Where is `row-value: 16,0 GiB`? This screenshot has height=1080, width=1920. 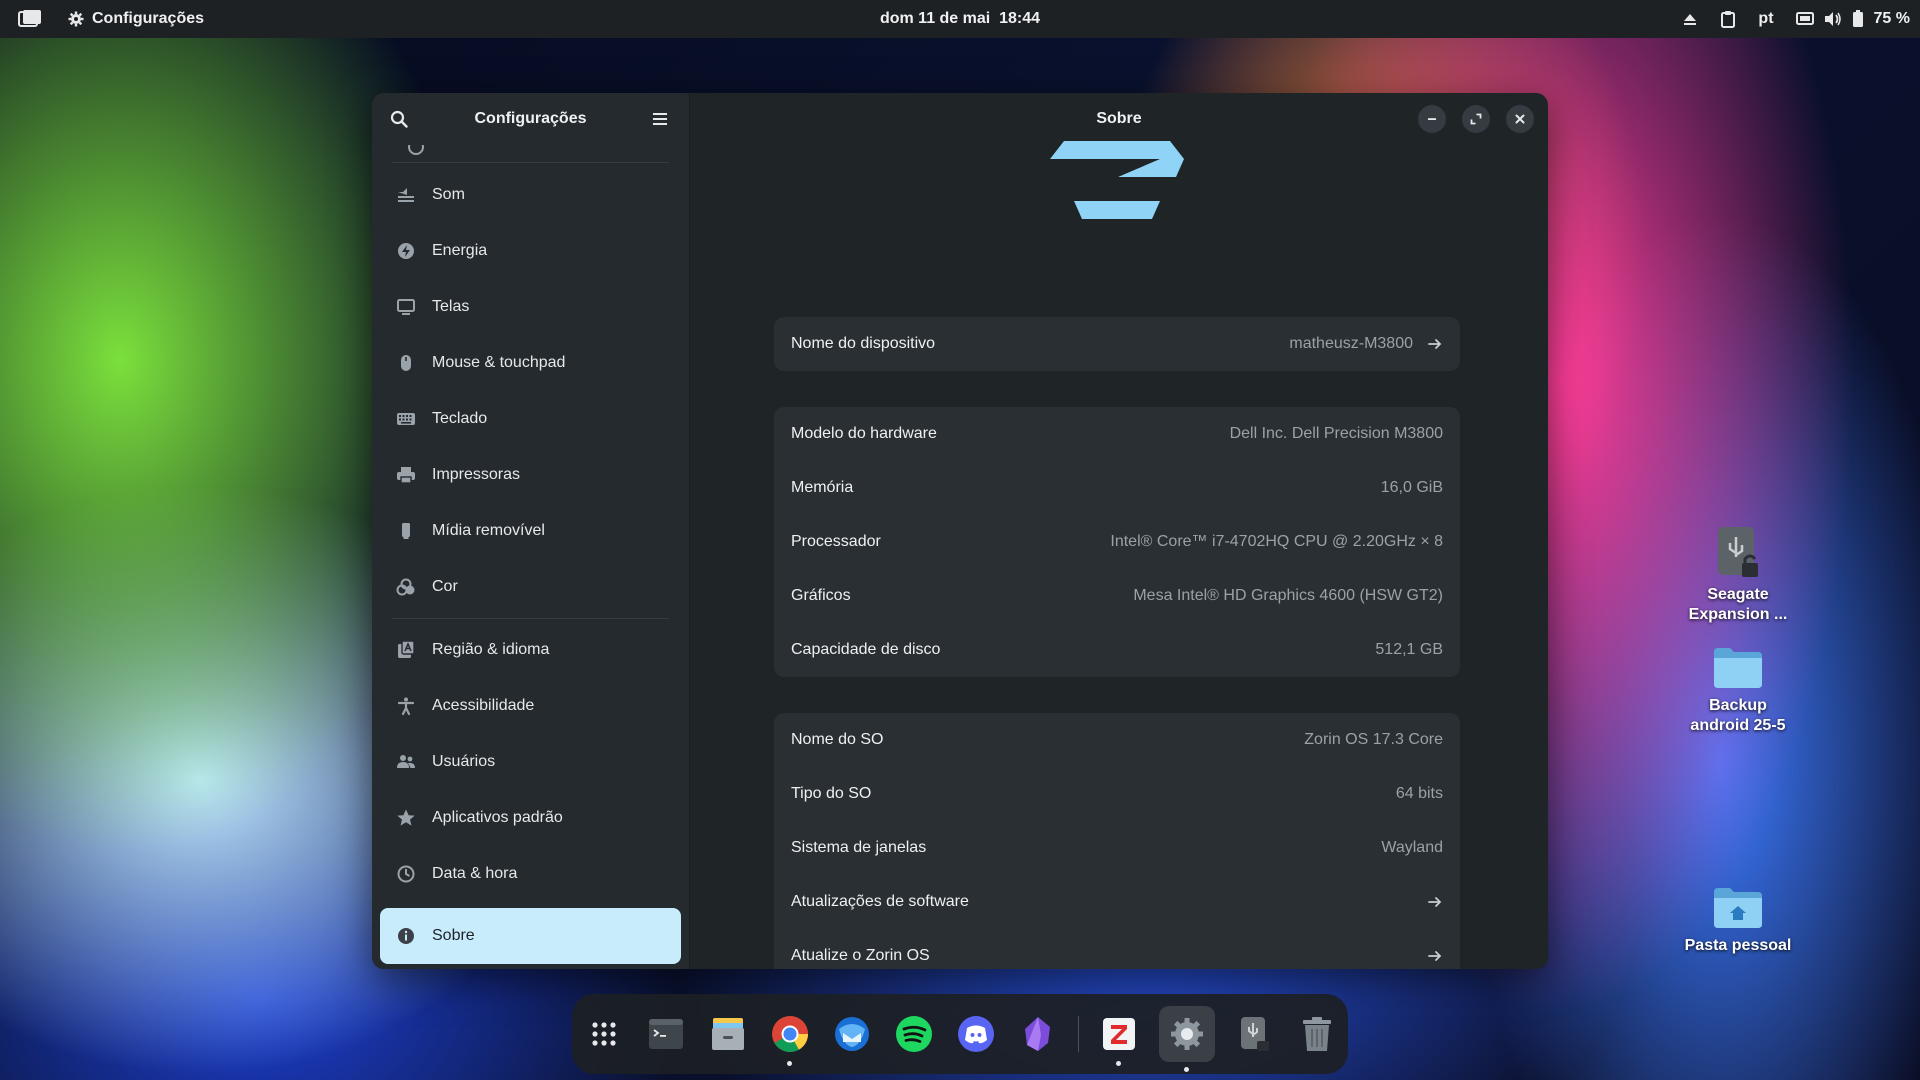 row-value: 16,0 GiB is located at coordinates (1411, 487).